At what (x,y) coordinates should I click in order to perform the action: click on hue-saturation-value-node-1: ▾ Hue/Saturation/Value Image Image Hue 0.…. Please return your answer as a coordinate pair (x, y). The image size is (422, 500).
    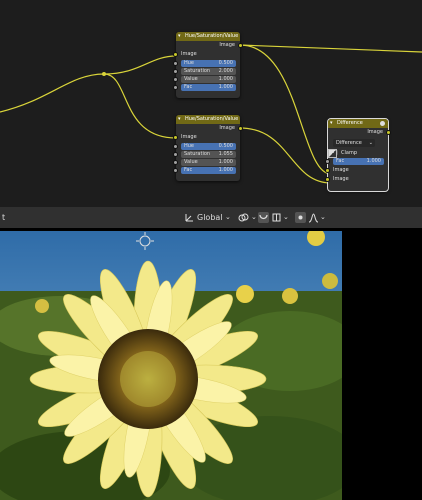
    Looking at the image, I should click on (208, 65).